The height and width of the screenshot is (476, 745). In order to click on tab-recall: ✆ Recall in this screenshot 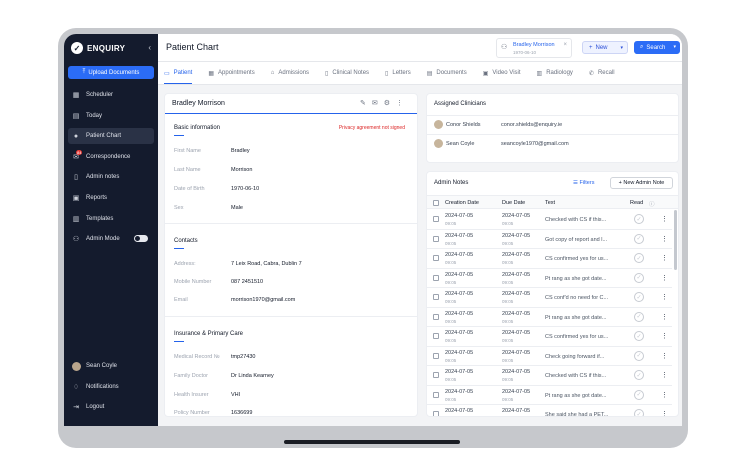, I will do `click(602, 73)`.